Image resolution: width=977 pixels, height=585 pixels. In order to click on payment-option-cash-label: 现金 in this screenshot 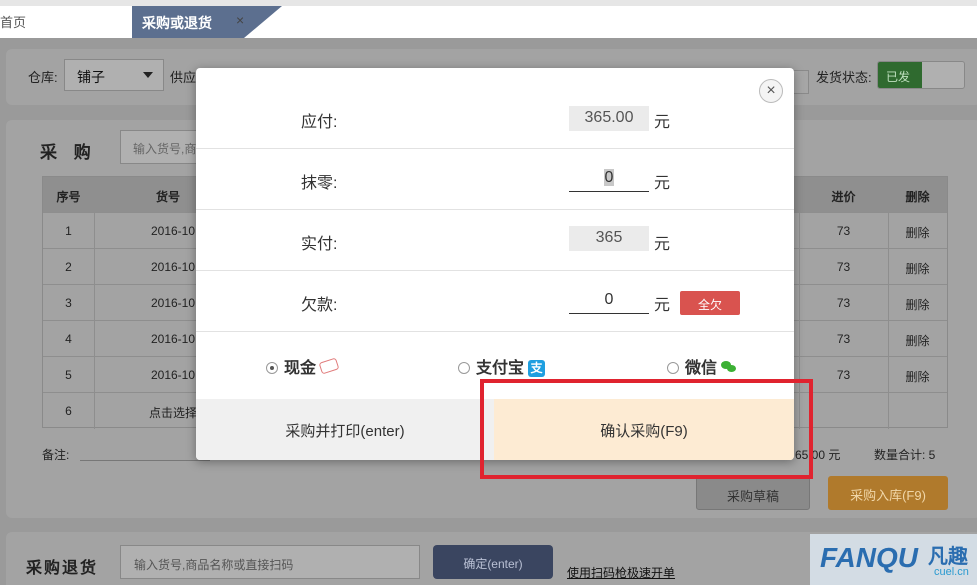, I will do `click(300, 368)`.